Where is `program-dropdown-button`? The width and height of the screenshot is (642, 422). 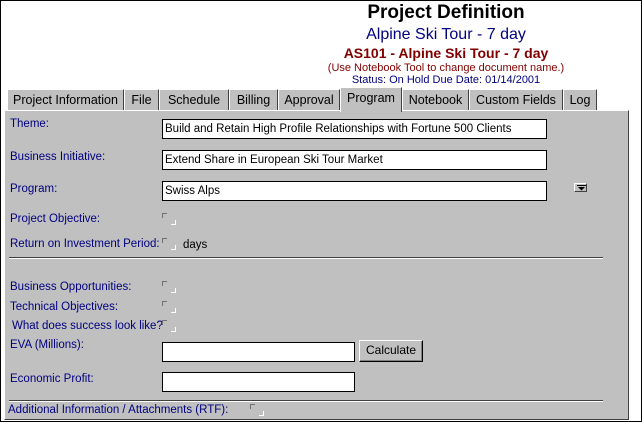
program-dropdown-button is located at coordinates (580, 187).